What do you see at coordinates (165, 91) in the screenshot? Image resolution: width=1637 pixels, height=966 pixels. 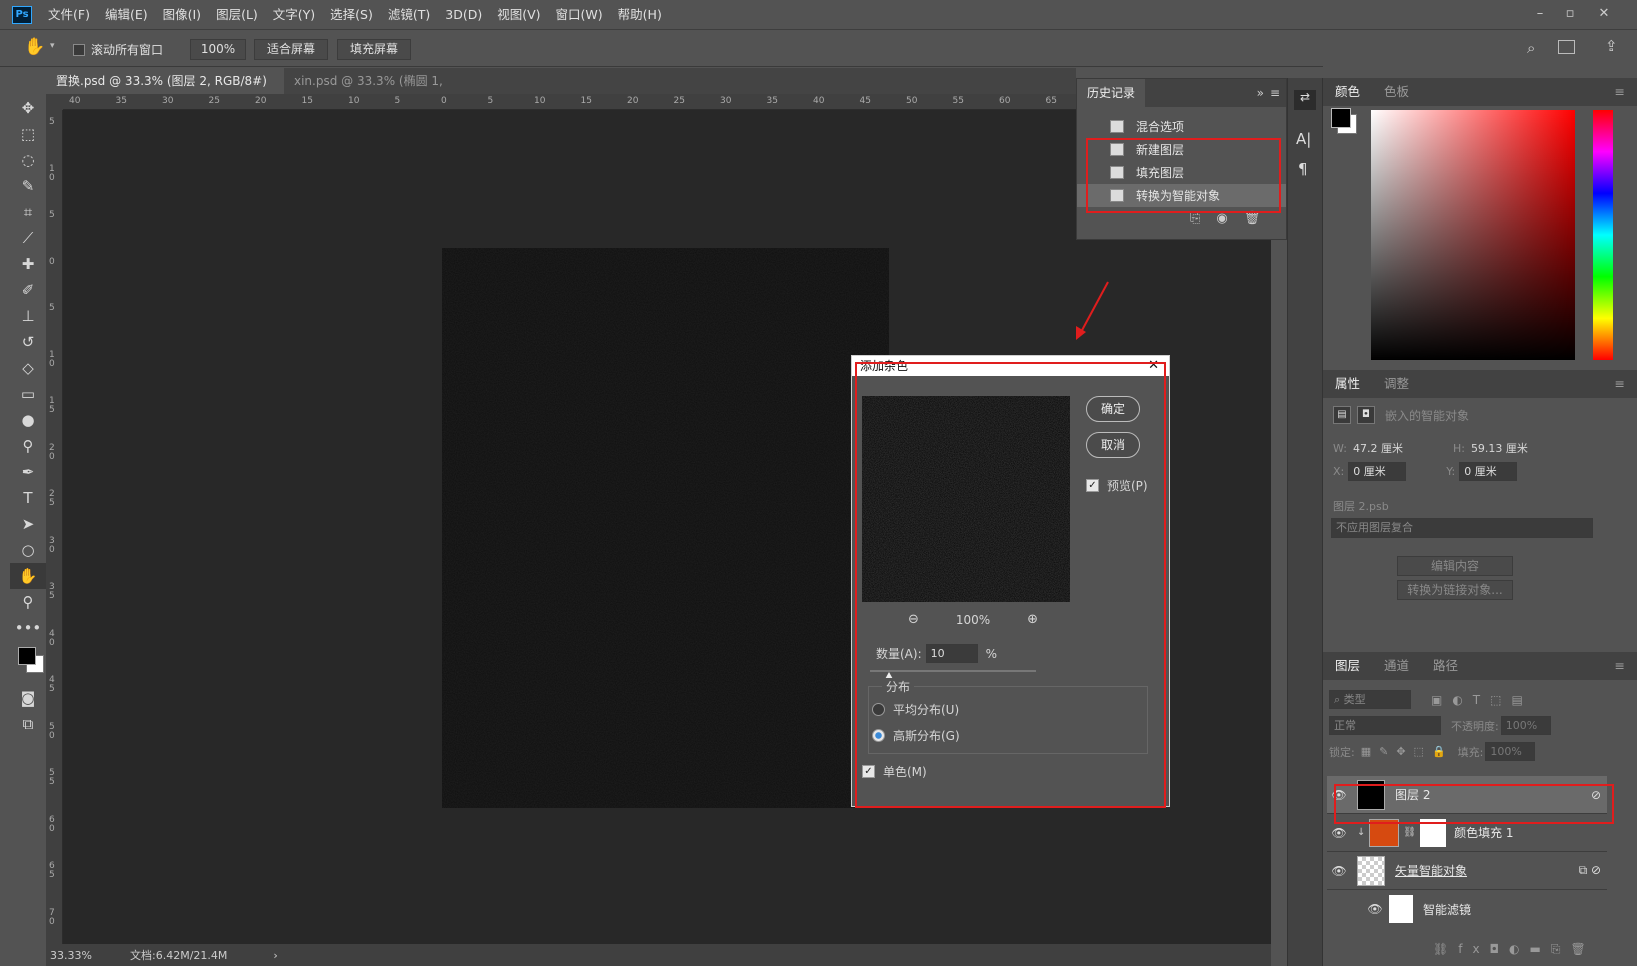 I see `tab-displace-psd: 置换.psd @ 33.3% (图层 2, RGB/8#) * ×` at bounding box center [165, 91].